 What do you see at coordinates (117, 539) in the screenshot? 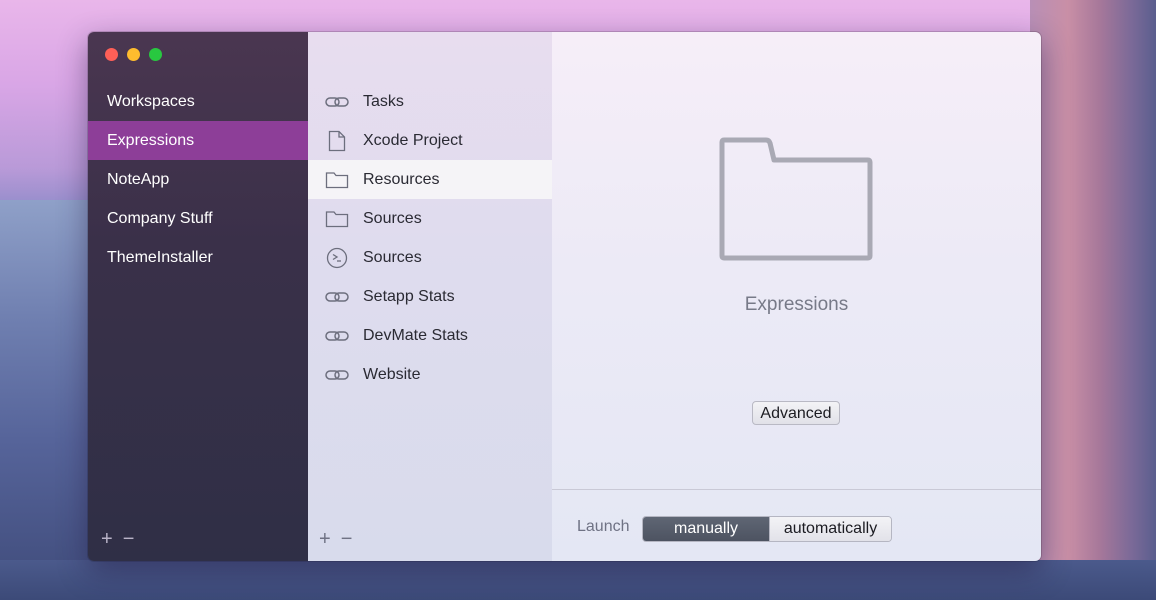
I see `workspace-add-remove: + −` at bounding box center [117, 539].